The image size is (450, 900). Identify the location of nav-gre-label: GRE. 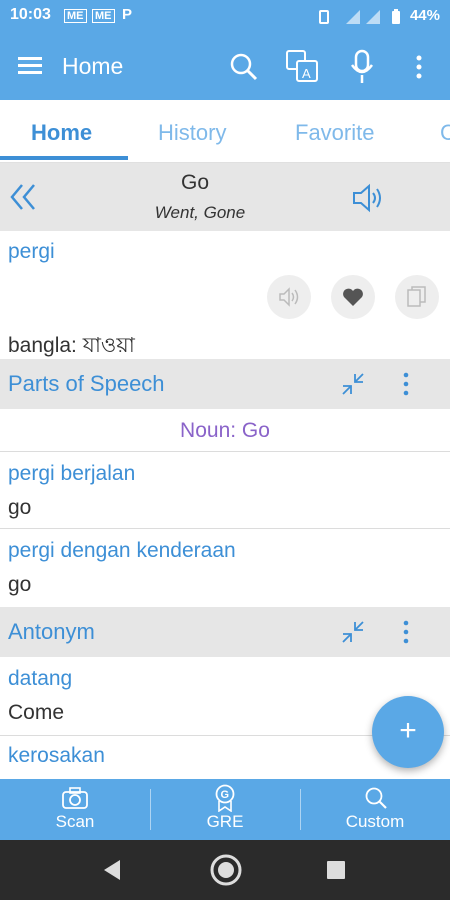
(225, 821).